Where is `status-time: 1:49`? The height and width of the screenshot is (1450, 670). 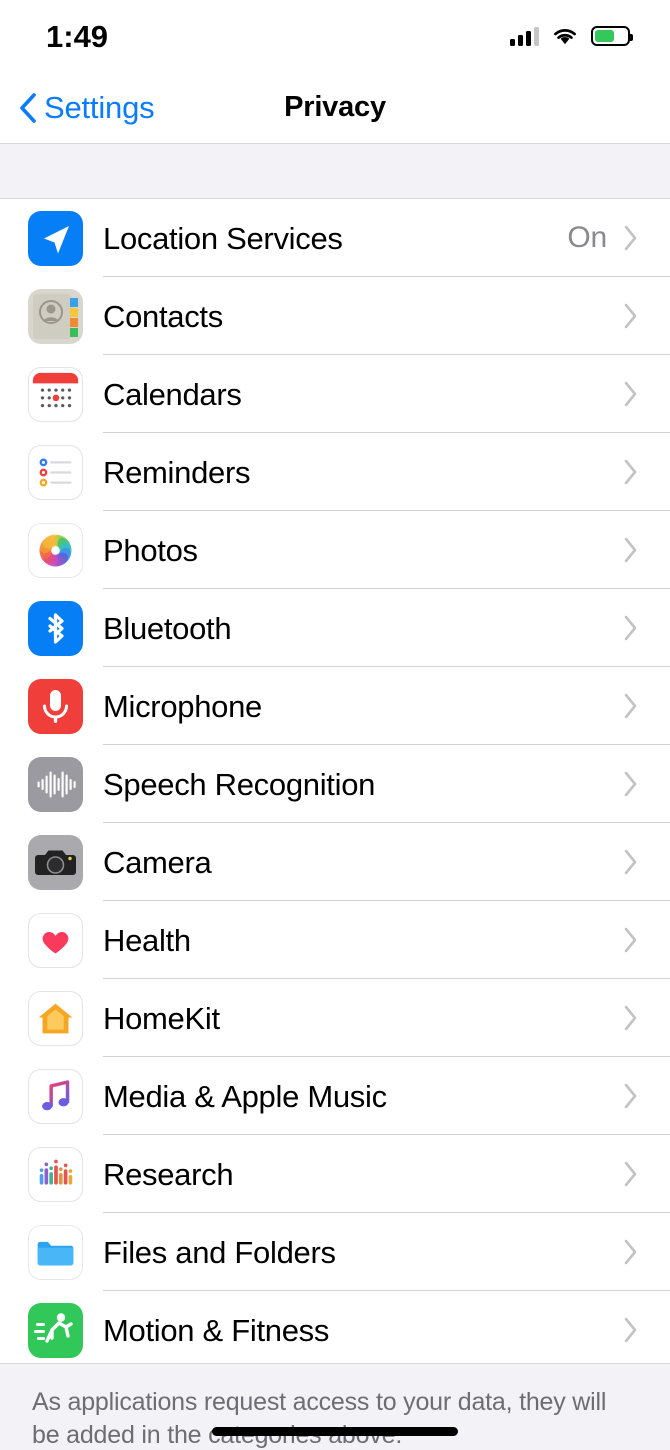
status-time: 1:49 is located at coordinates (77, 36).